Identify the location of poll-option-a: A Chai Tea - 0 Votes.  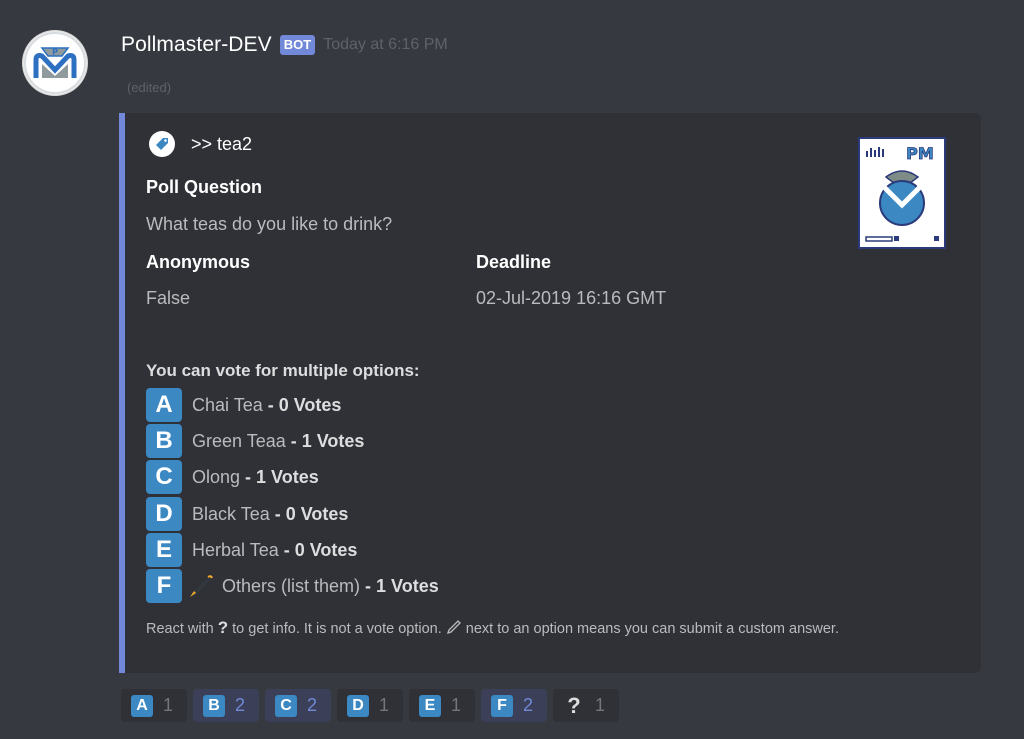
(243, 405).